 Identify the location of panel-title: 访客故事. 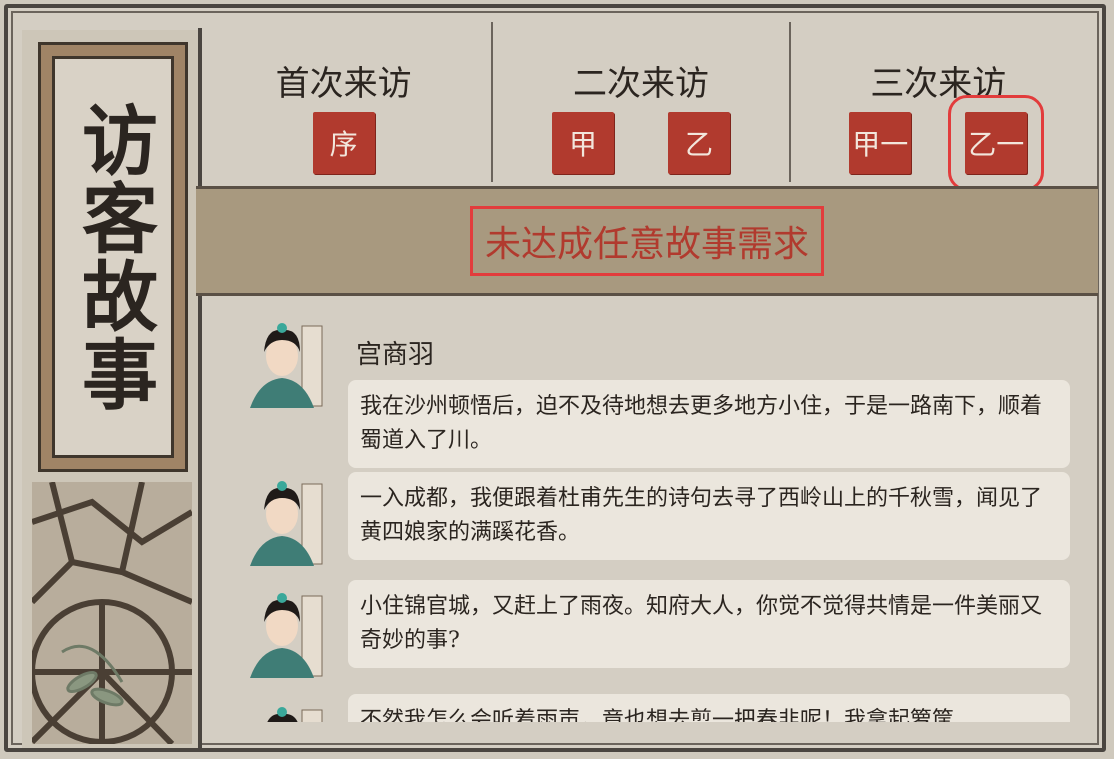
(113, 257).